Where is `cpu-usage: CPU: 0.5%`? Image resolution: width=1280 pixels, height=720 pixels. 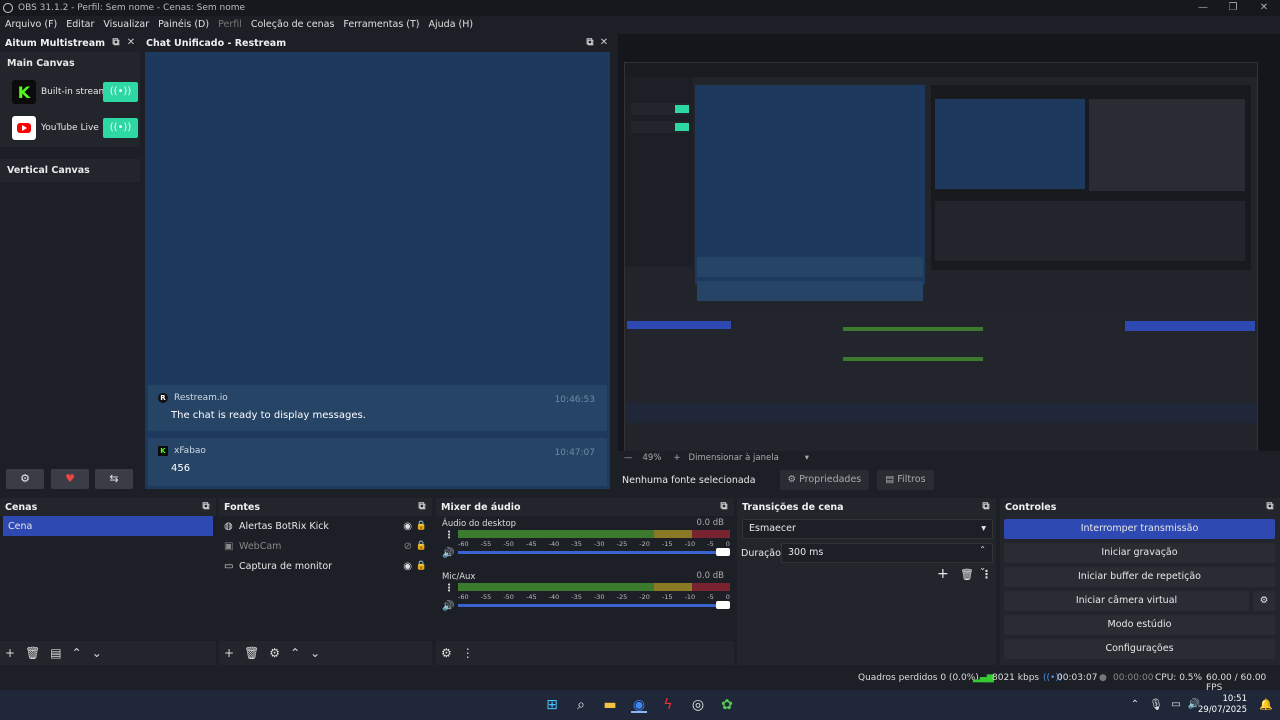 cpu-usage: CPU: 0.5% is located at coordinates (1179, 678).